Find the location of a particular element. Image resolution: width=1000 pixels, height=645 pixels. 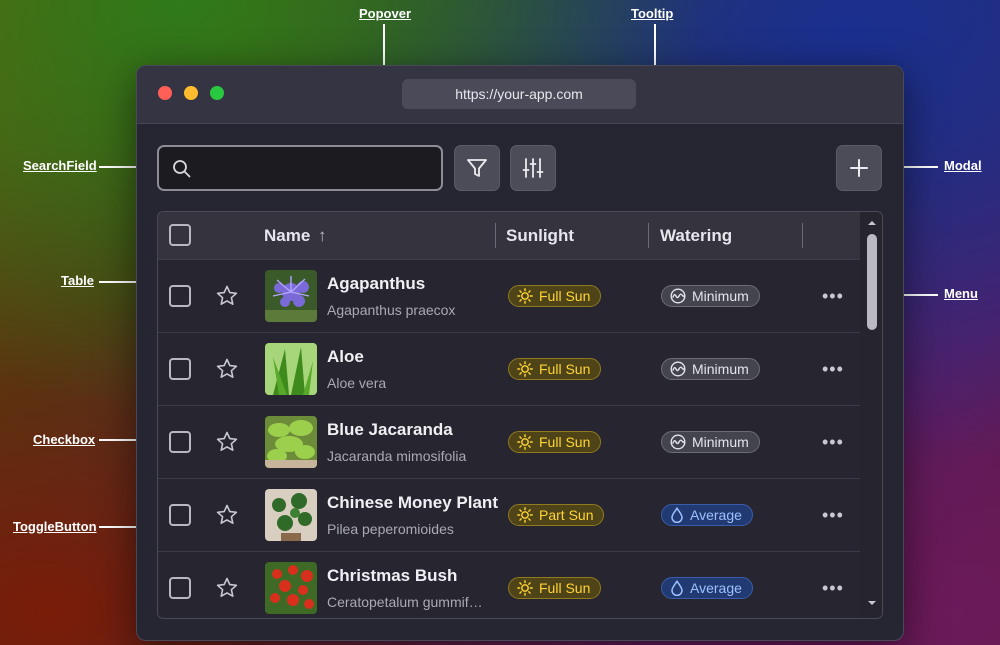

table-scrollbar is located at coordinates (872, 415).